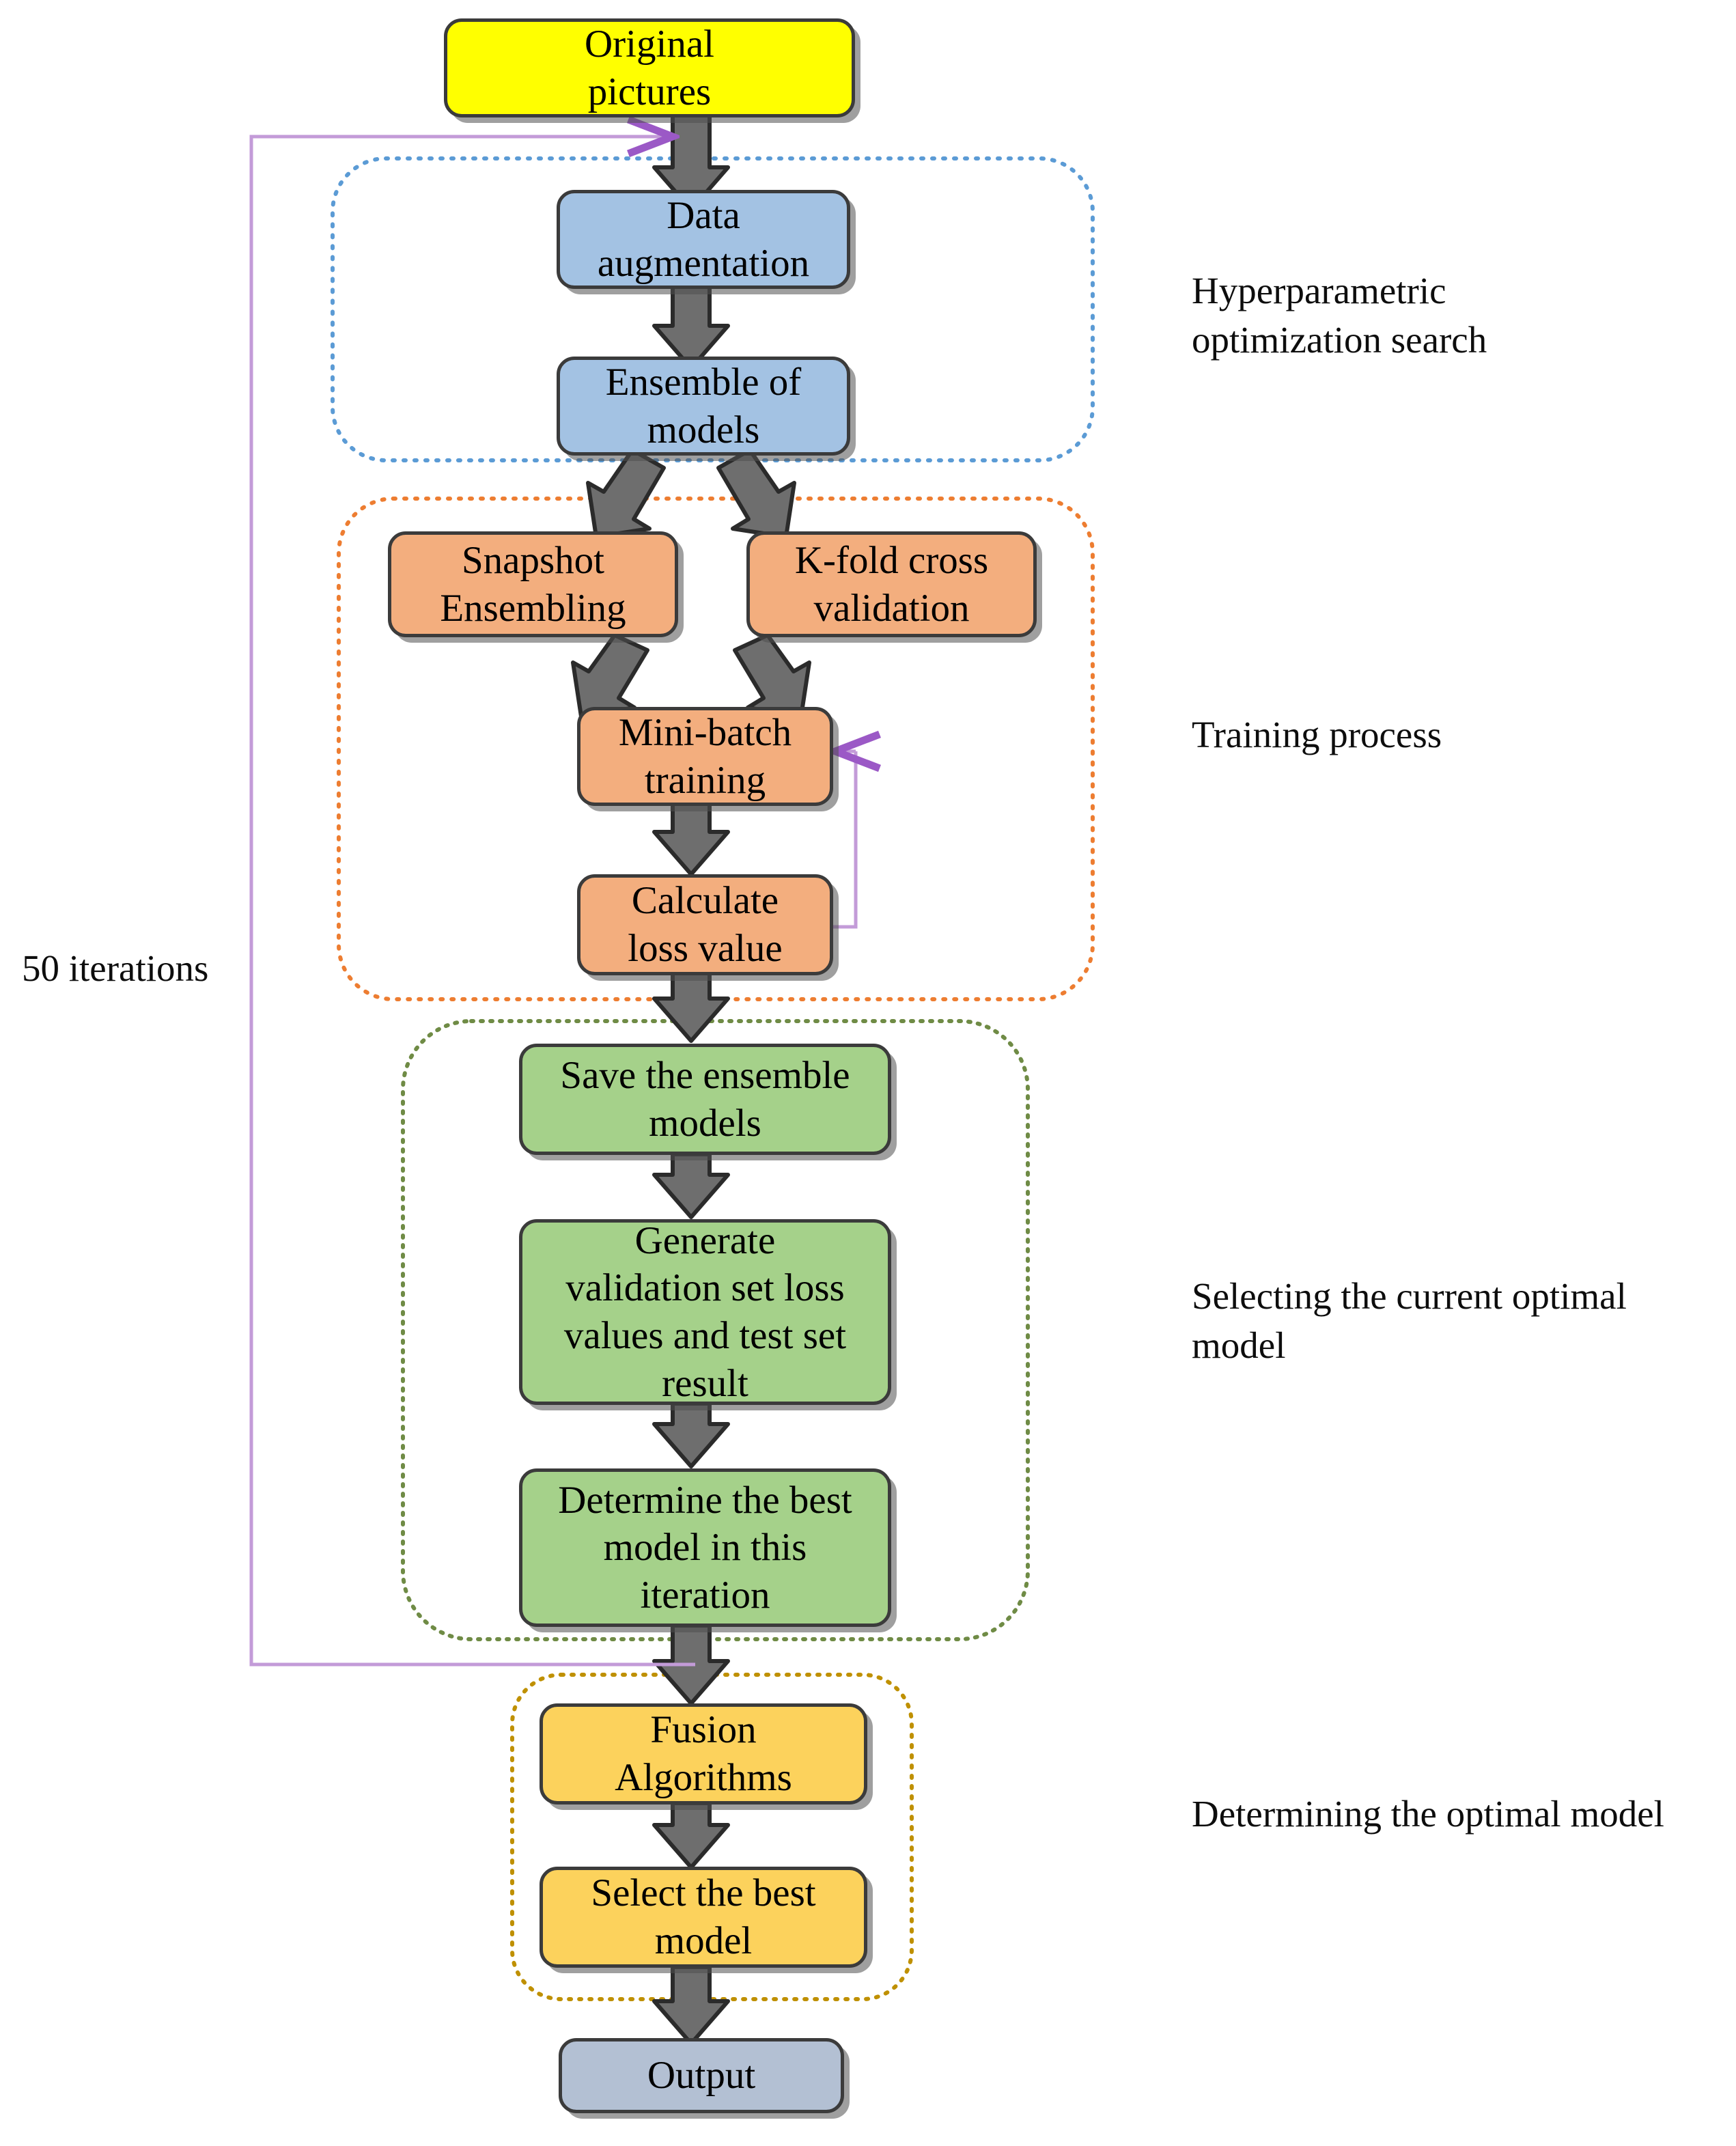 This screenshot has height=2146, width=1736. Describe the element at coordinates (610, 676) in the screenshot. I see `arrow-snapshot-to-minibatch` at that location.